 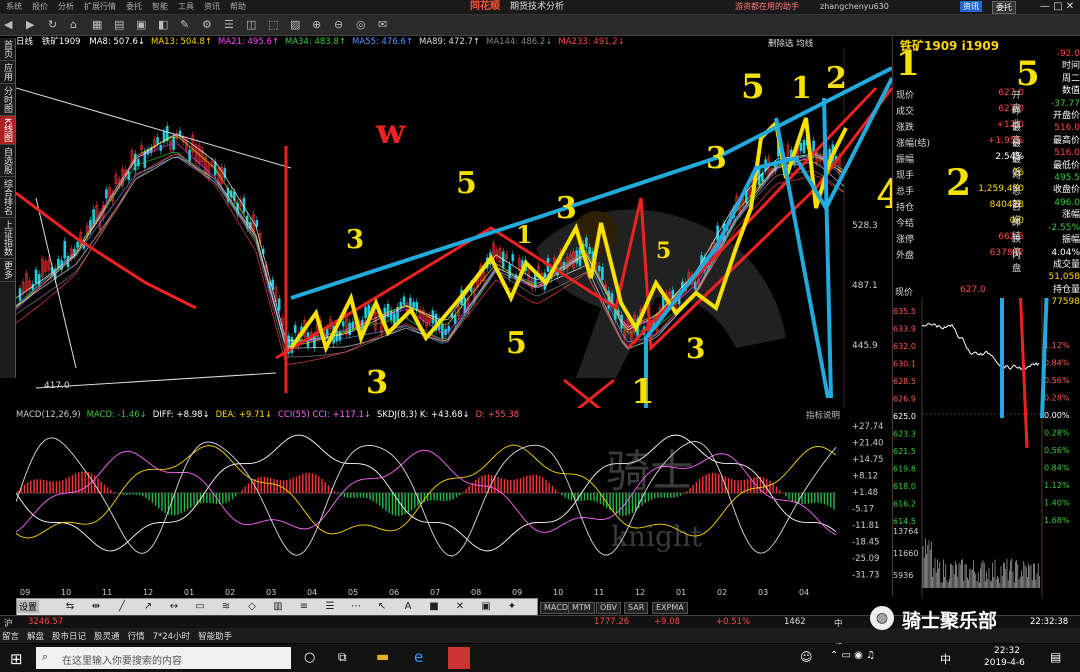 What do you see at coordinates (200, 607) in the screenshot?
I see `draw-tool-icon: ▭` at bounding box center [200, 607].